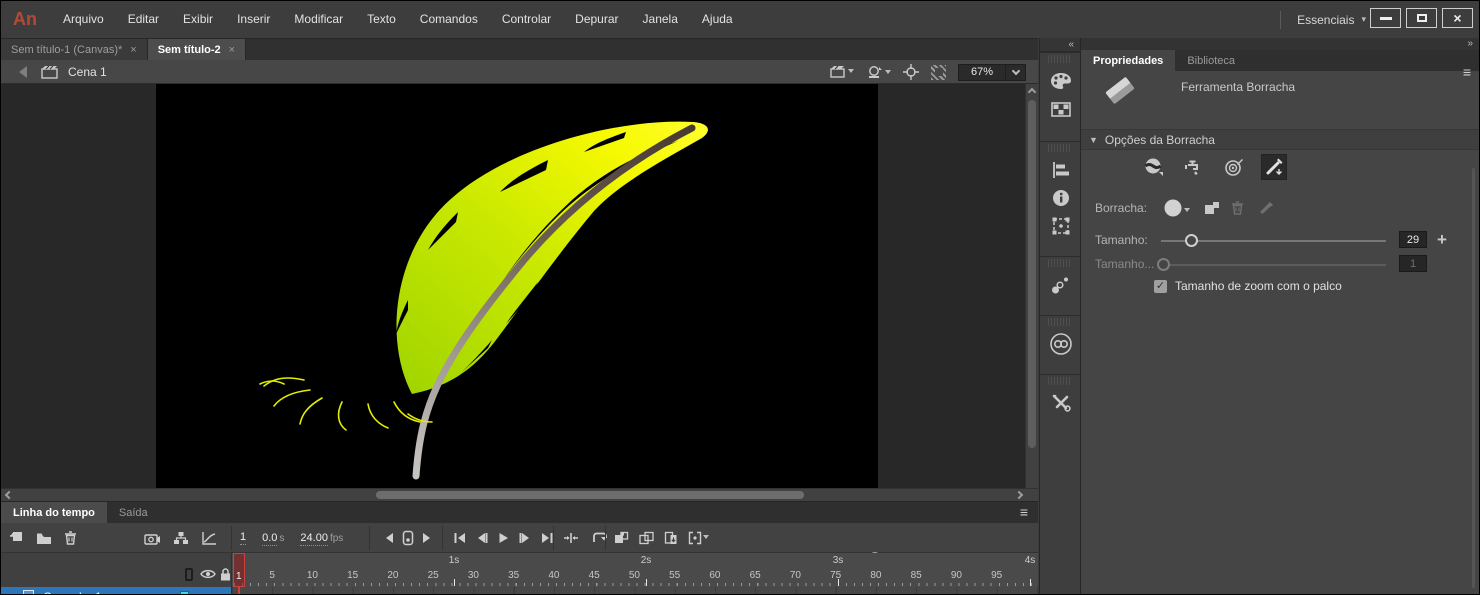 The height and width of the screenshot is (595, 1480). What do you see at coordinates (1413, 239) in the screenshot?
I see `size-value-box: 29` at bounding box center [1413, 239].